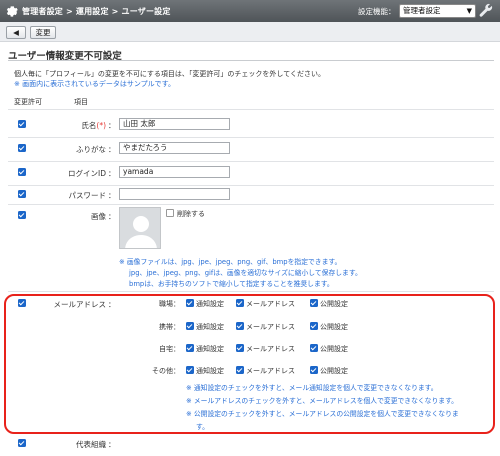 Image resolution: width=500 pixels, height=456 pixels. What do you see at coordinates (166, 327) in the screenshot?
I see `mail-type-name: 携帯` at bounding box center [166, 327].